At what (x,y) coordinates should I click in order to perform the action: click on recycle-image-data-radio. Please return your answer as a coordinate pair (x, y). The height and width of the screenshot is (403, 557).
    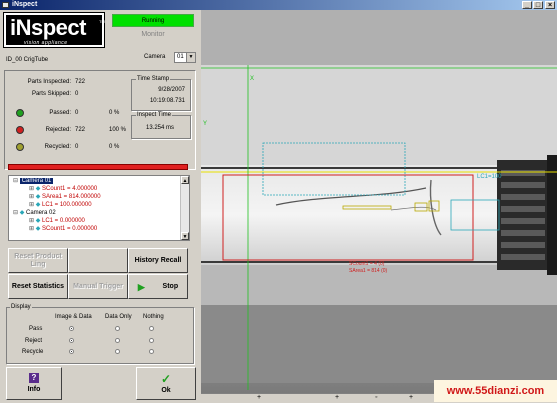
    Looking at the image, I should click on (71, 351).